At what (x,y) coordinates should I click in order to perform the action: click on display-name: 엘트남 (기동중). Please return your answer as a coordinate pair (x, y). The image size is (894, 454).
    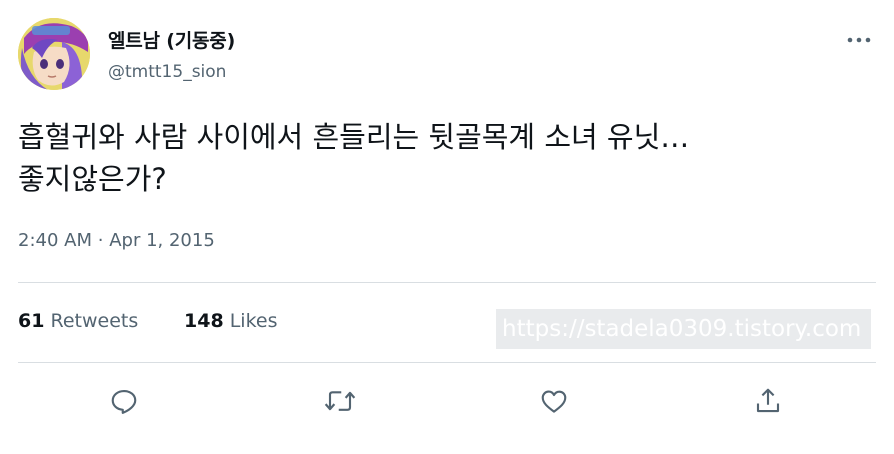
    Looking at the image, I should click on (171, 39).